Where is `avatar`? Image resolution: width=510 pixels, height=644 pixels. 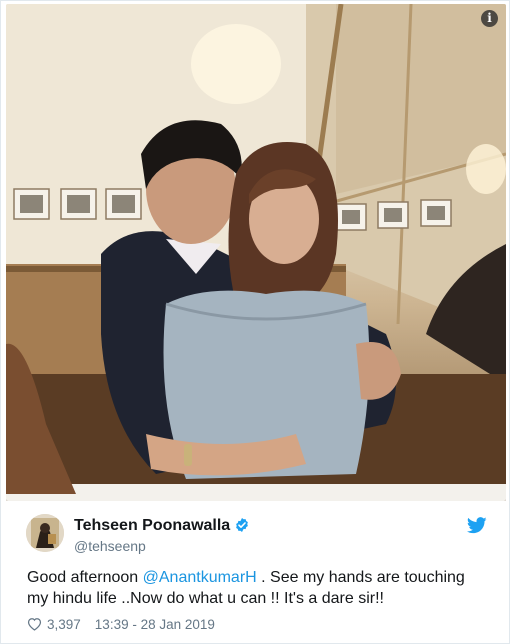 avatar is located at coordinates (45, 533).